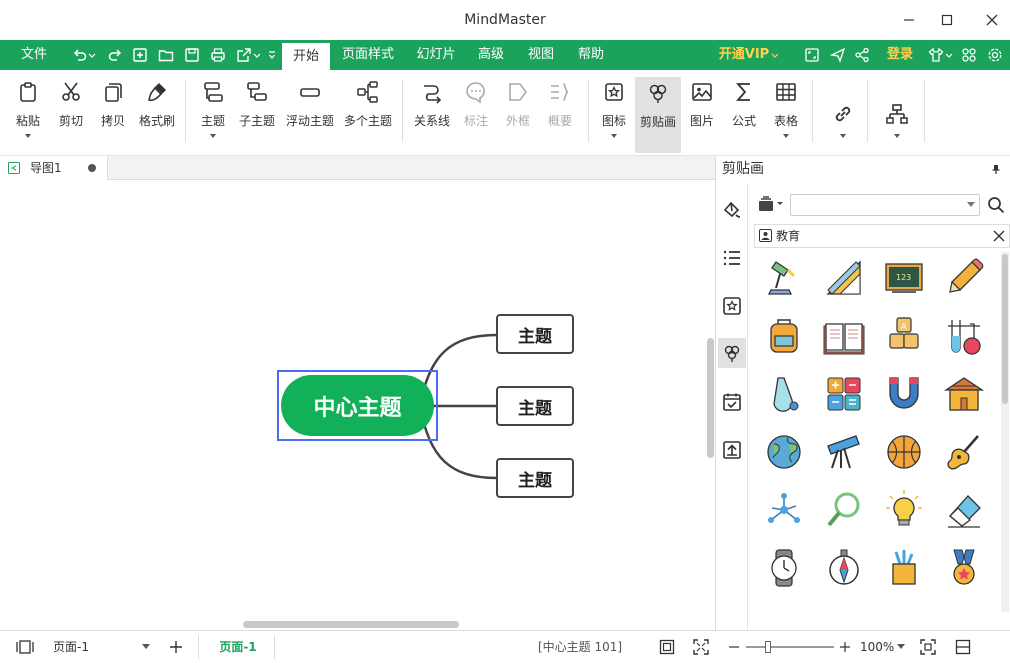 The width and height of the screenshot is (1010, 663). Describe the element at coordinates (744, 114) in the screenshot. I see `formula-button: 公式` at that location.